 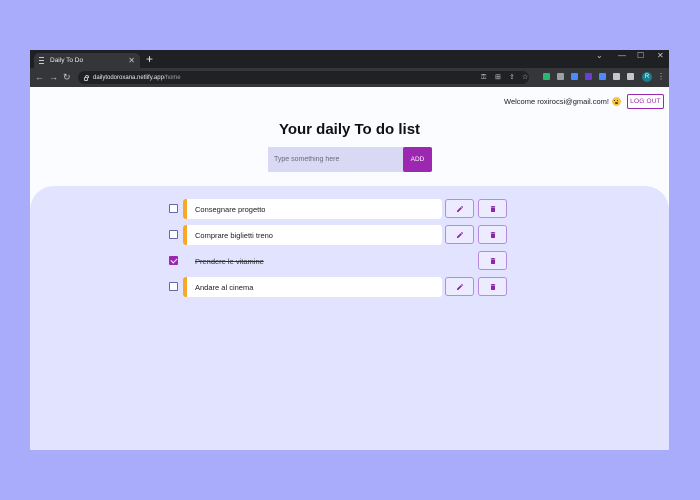 I want to click on back-icon: ←, so click(x=39, y=77).